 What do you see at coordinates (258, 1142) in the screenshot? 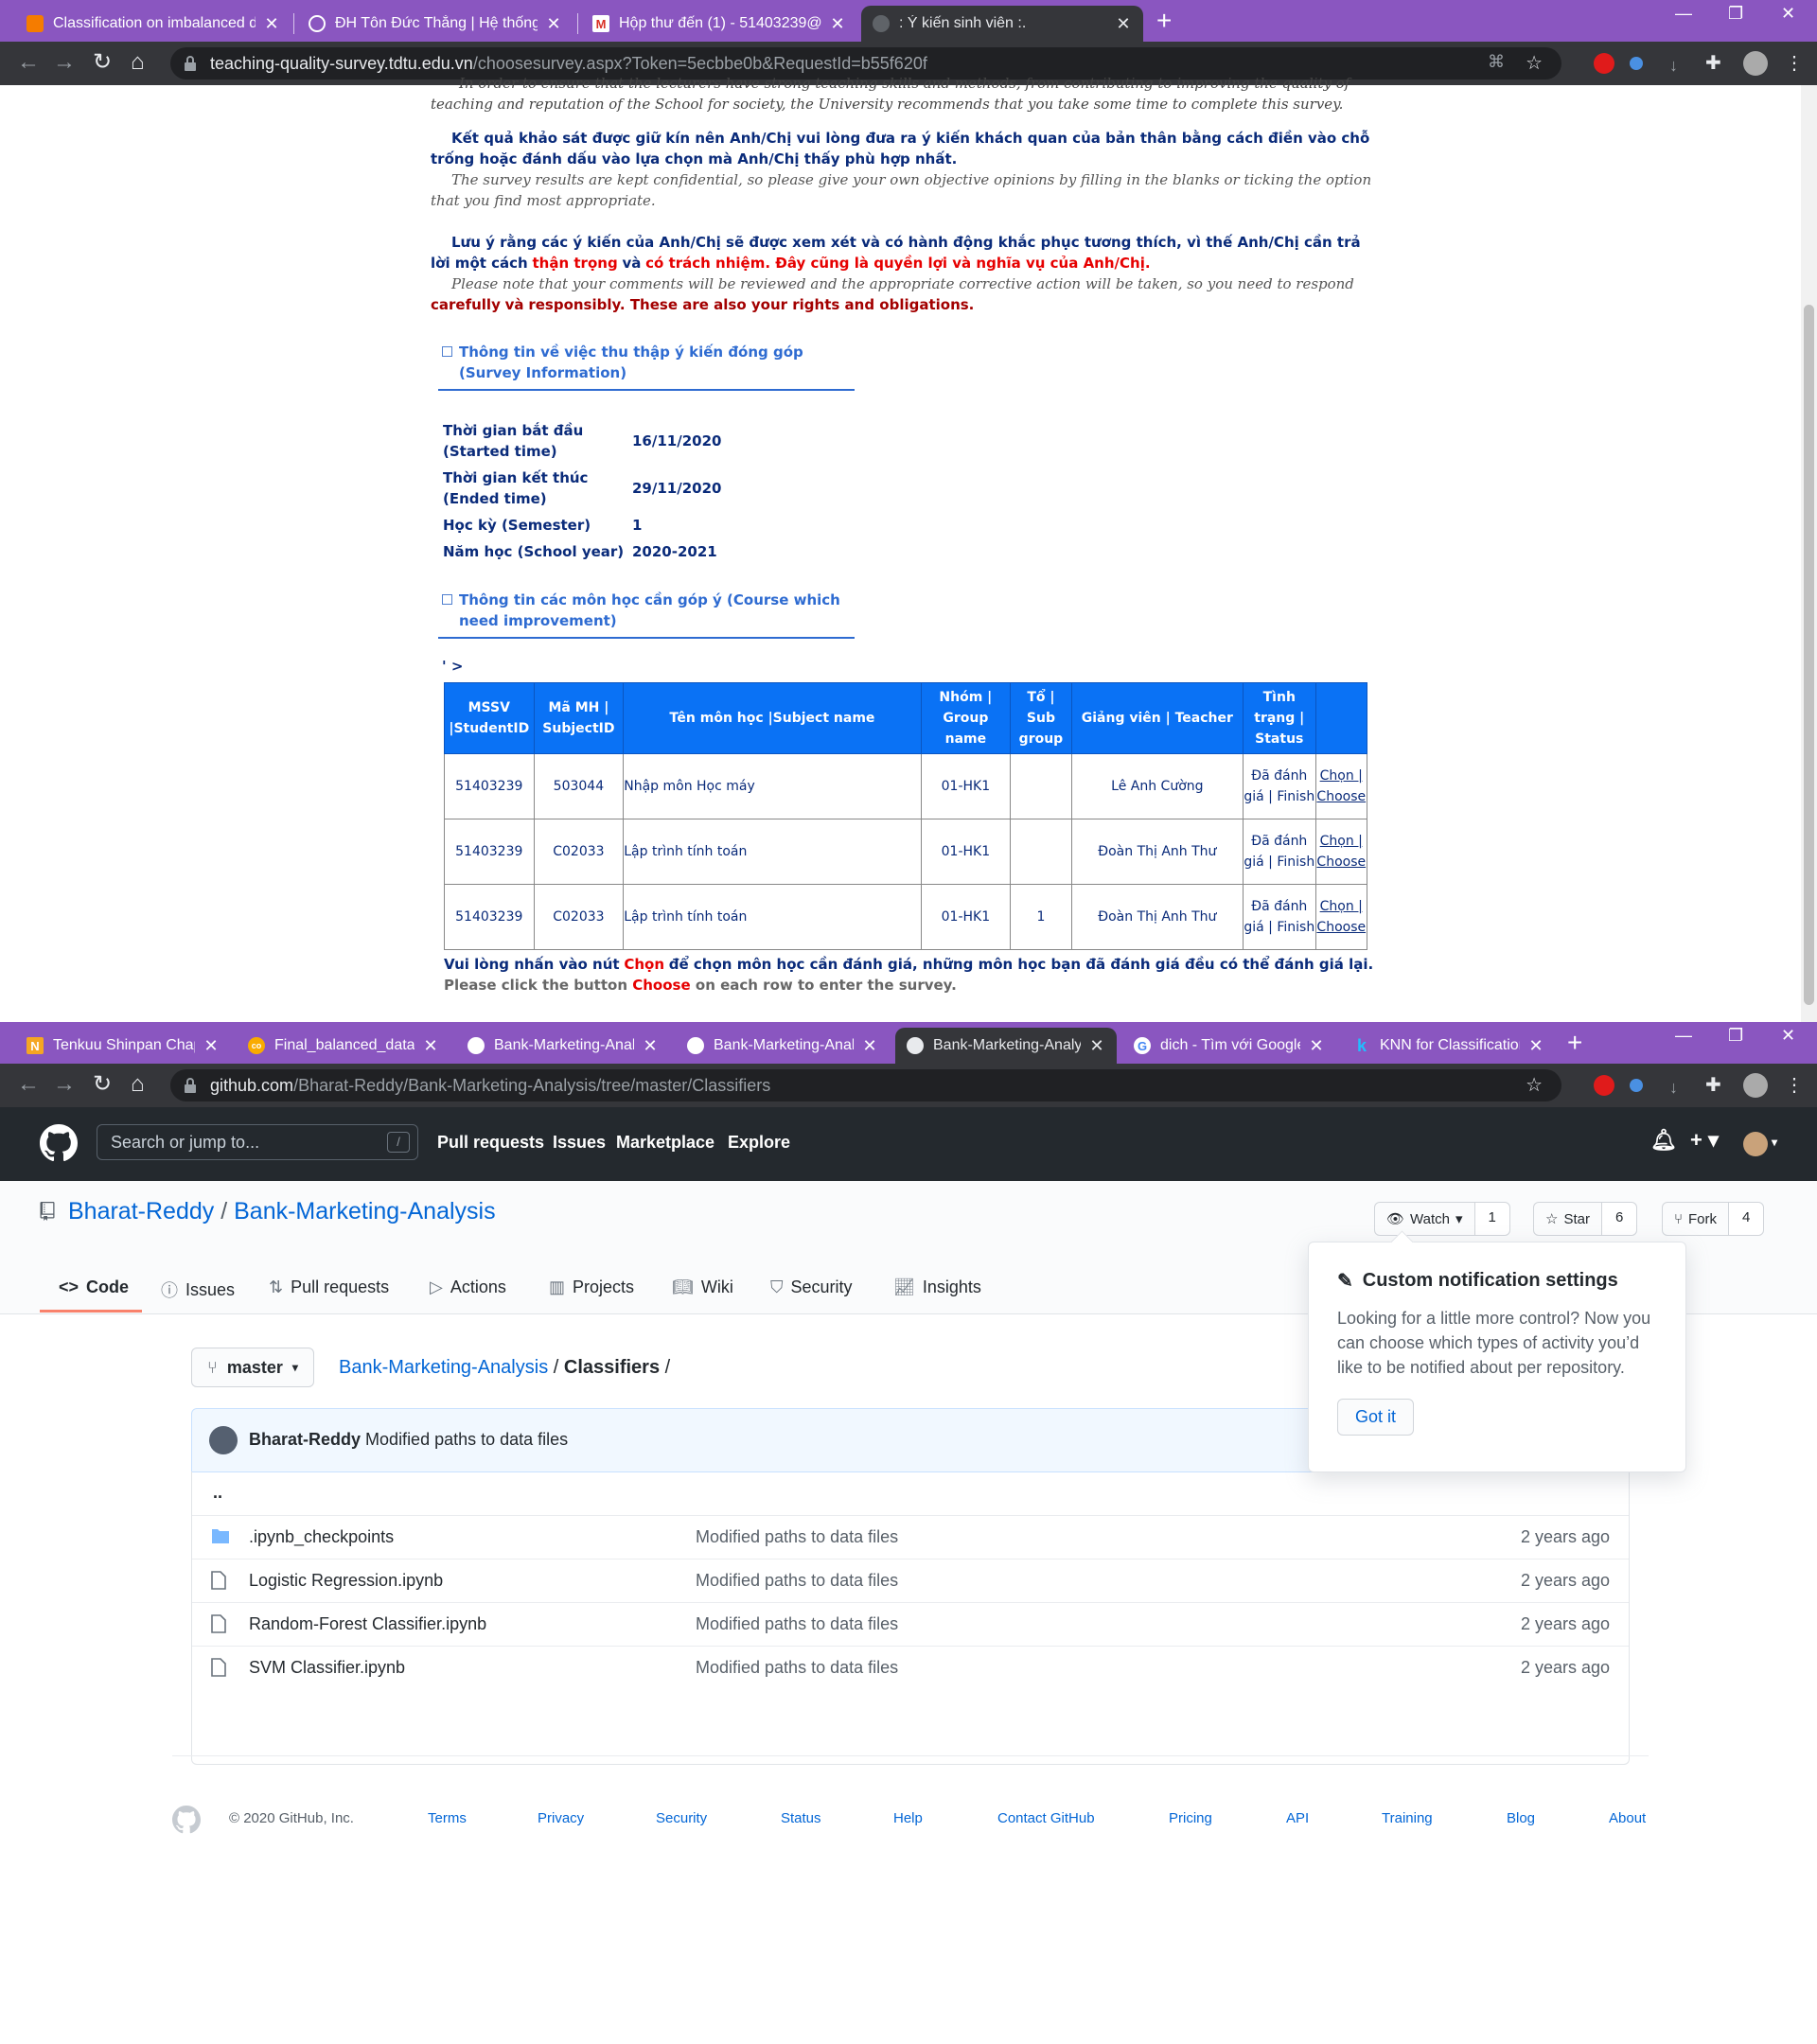
I see `github-search-input: Search or jump to... /` at bounding box center [258, 1142].